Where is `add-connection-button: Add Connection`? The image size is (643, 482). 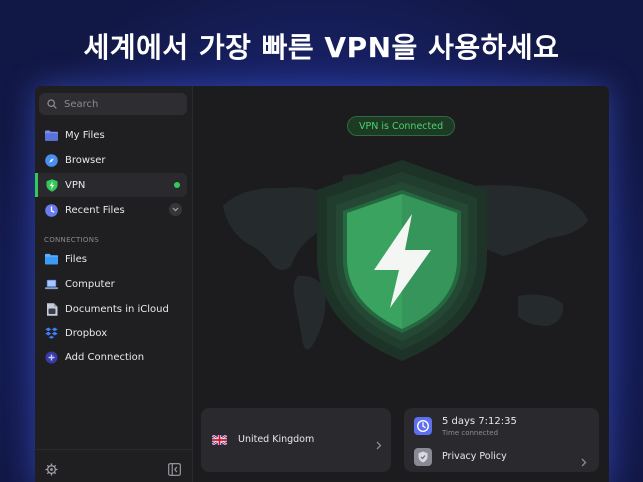 add-connection-button: Add Connection is located at coordinates (111, 357).